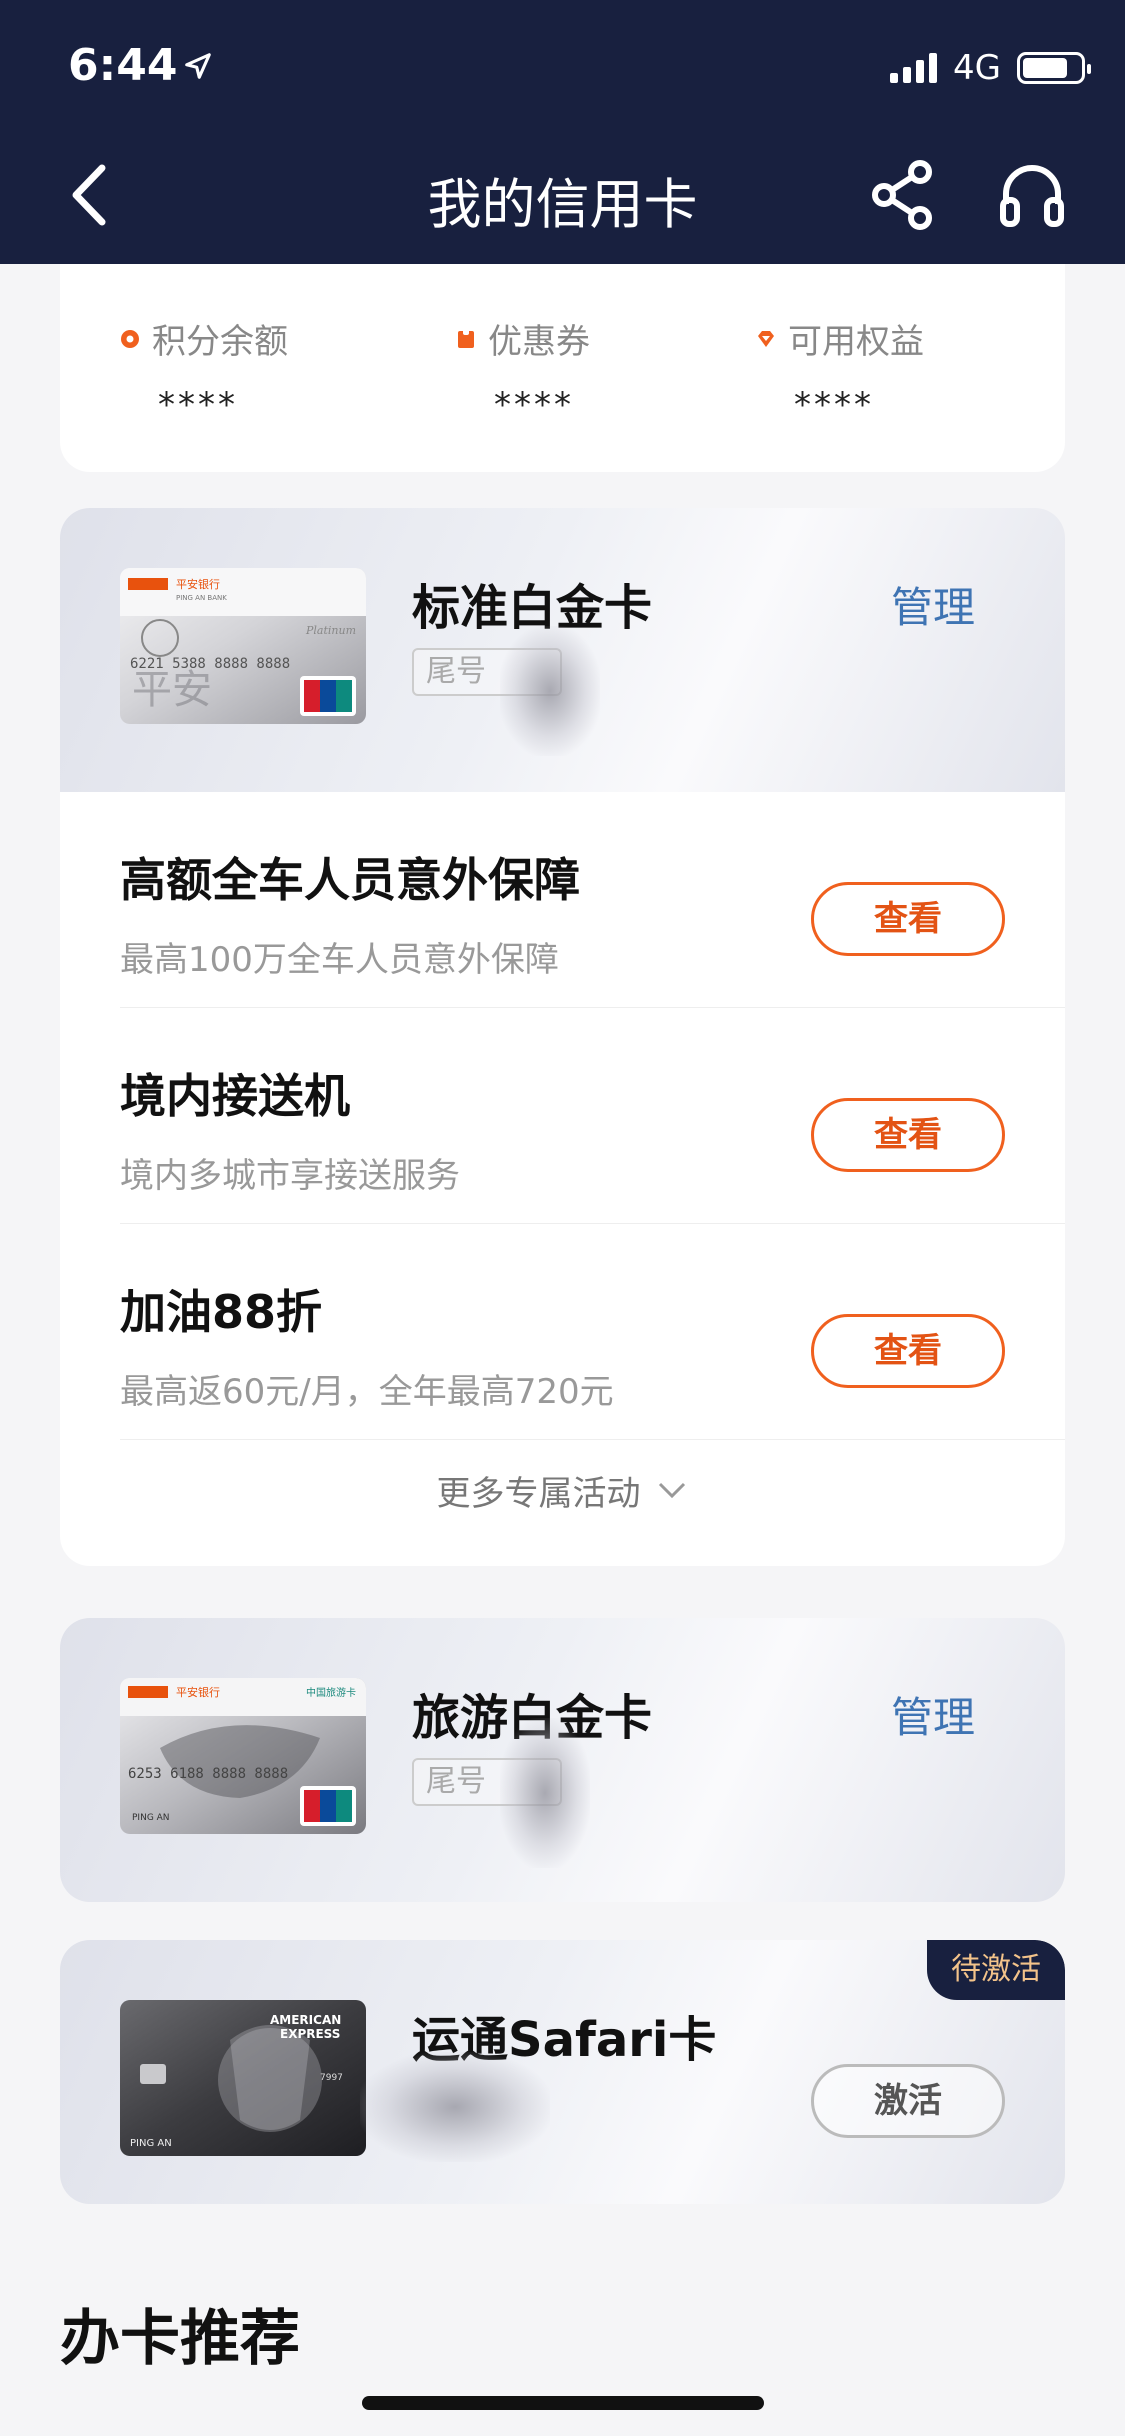  Describe the element at coordinates (563, 2403) in the screenshot. I see `home-indicator` at that location.